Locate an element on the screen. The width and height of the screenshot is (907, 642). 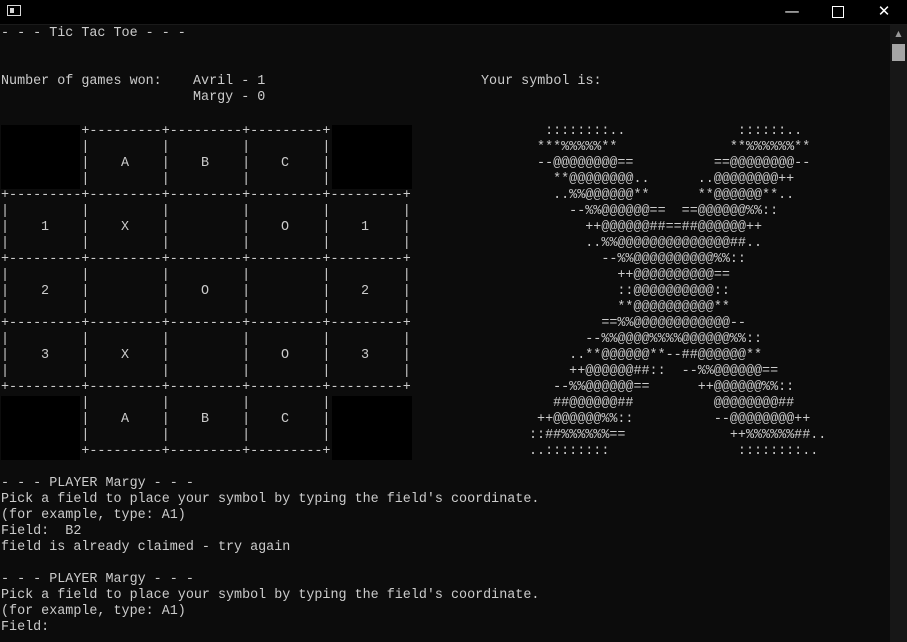
field-entry: Field: B2 is located at coordinates (41, 531).